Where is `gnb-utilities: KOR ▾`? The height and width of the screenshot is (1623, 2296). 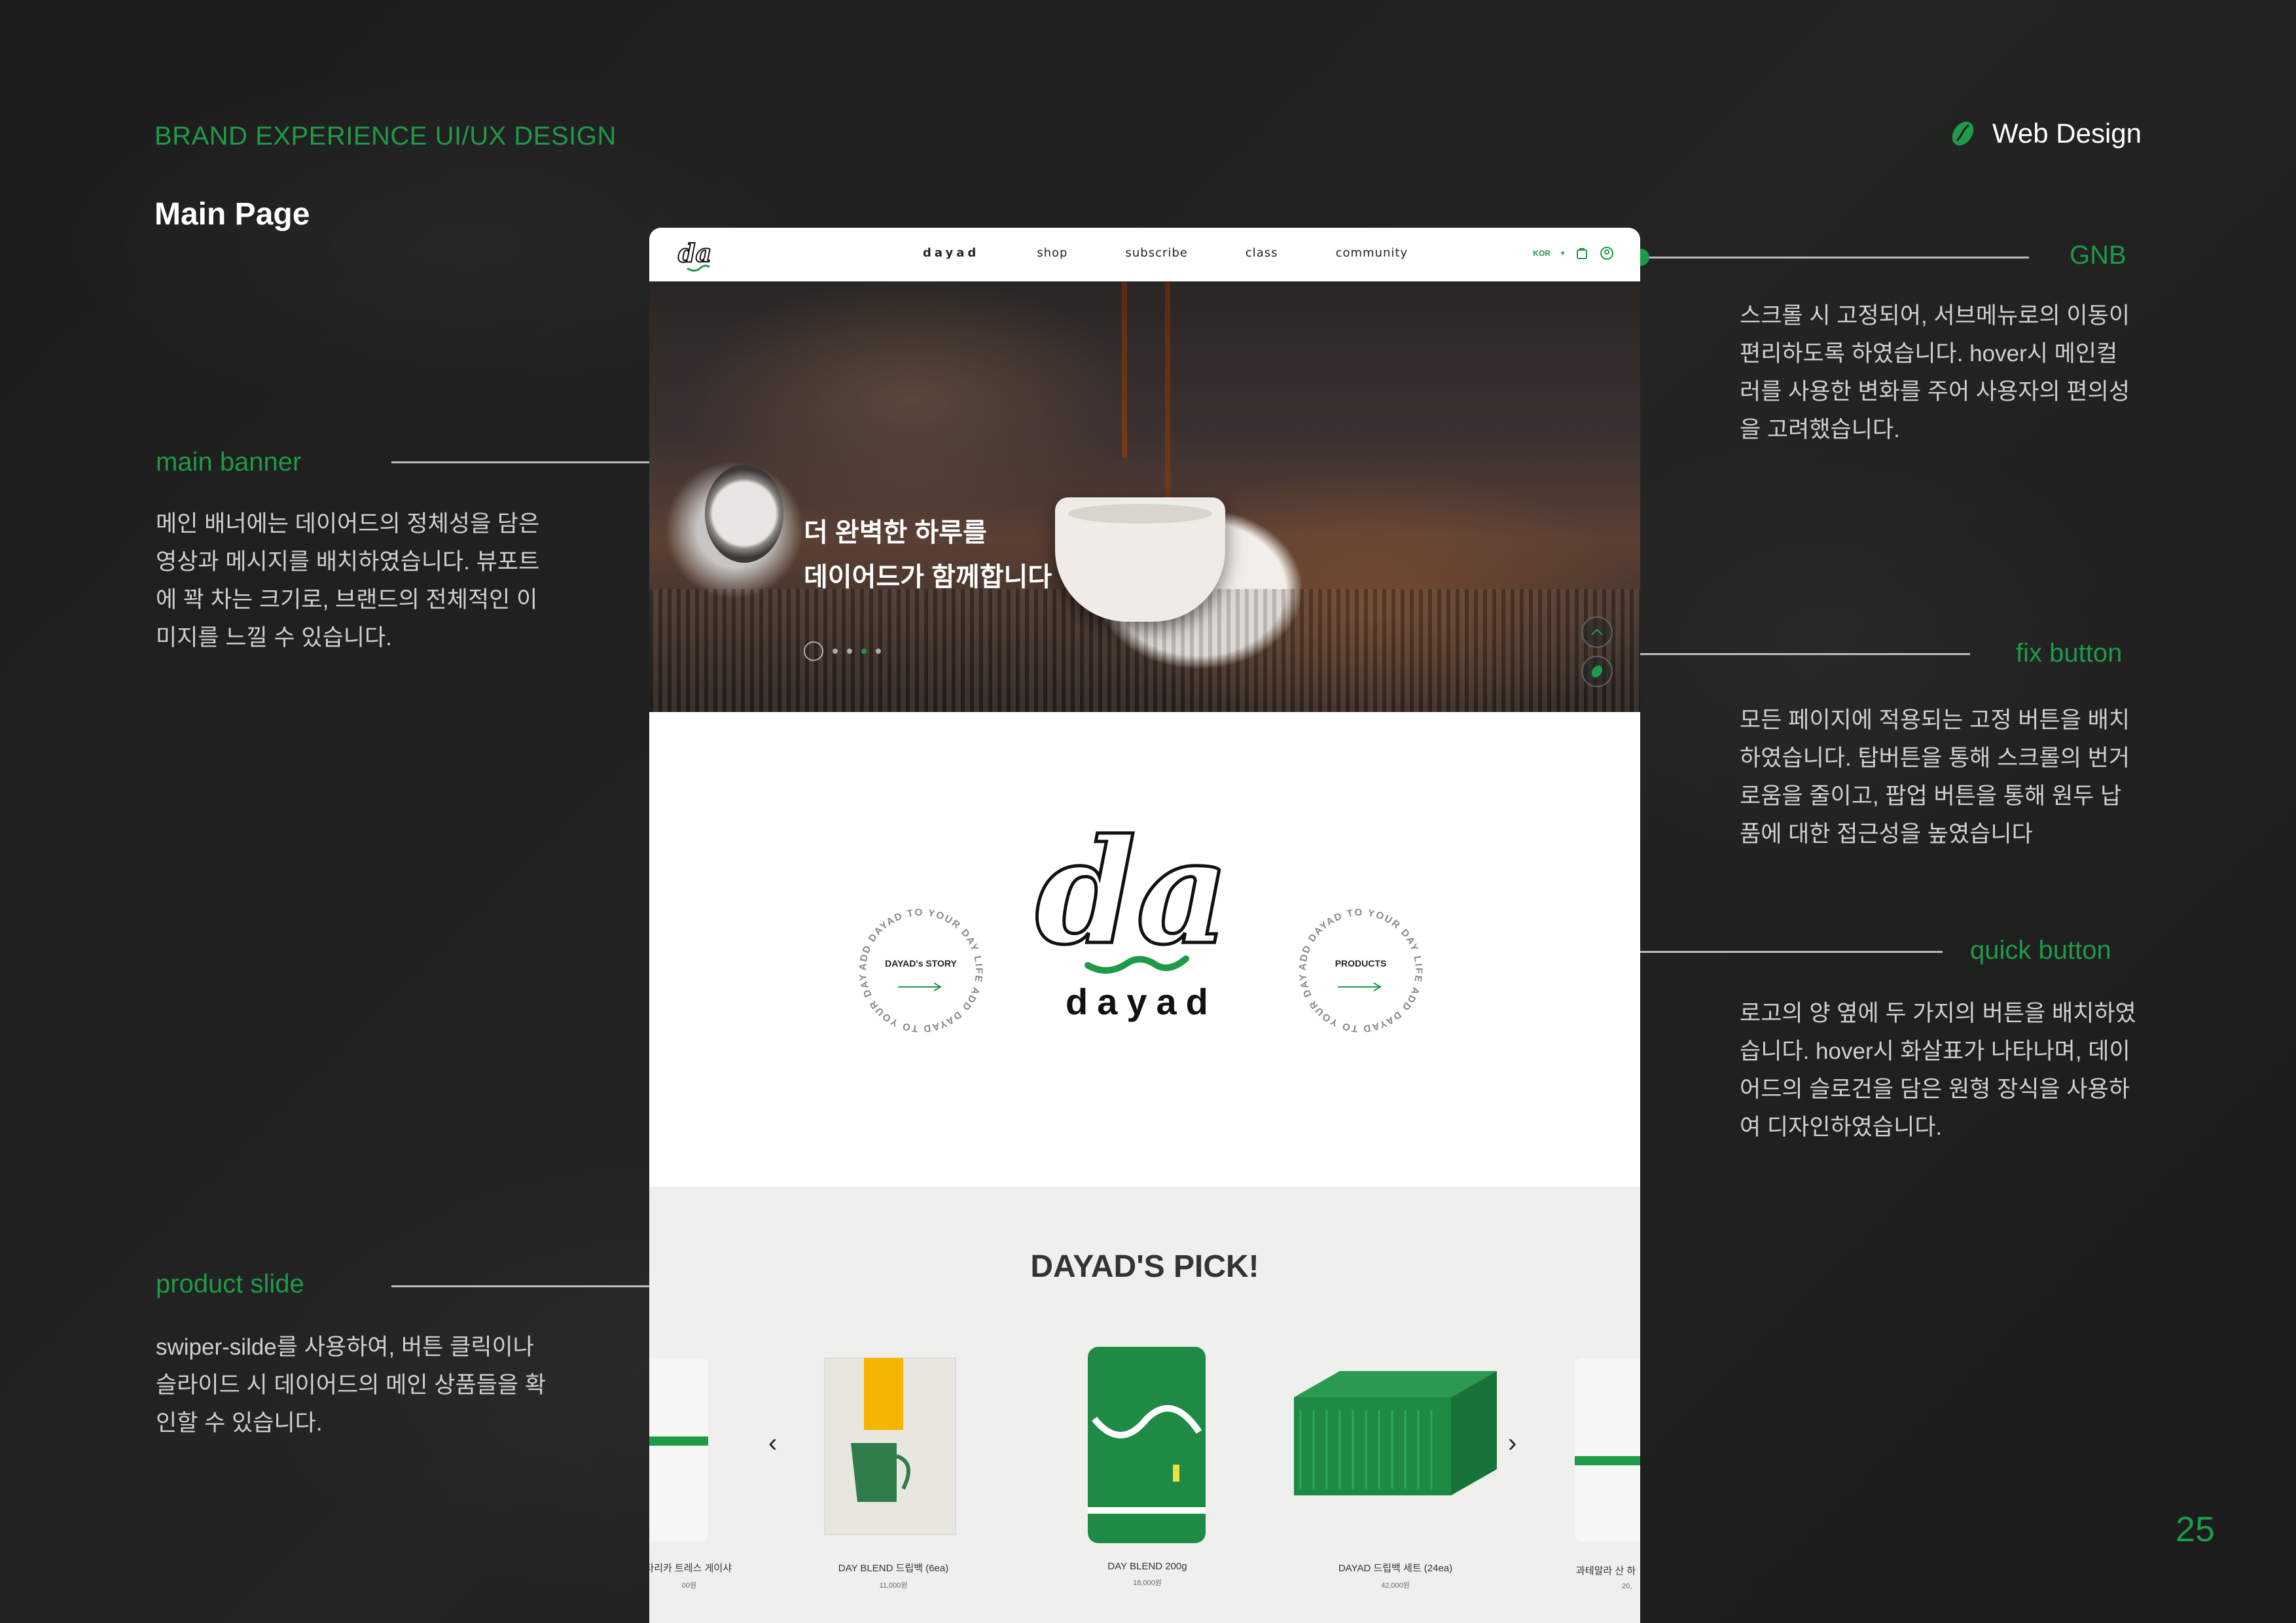 gnb-utilities: KOR ▾ is located at coordinates (1573, 253).